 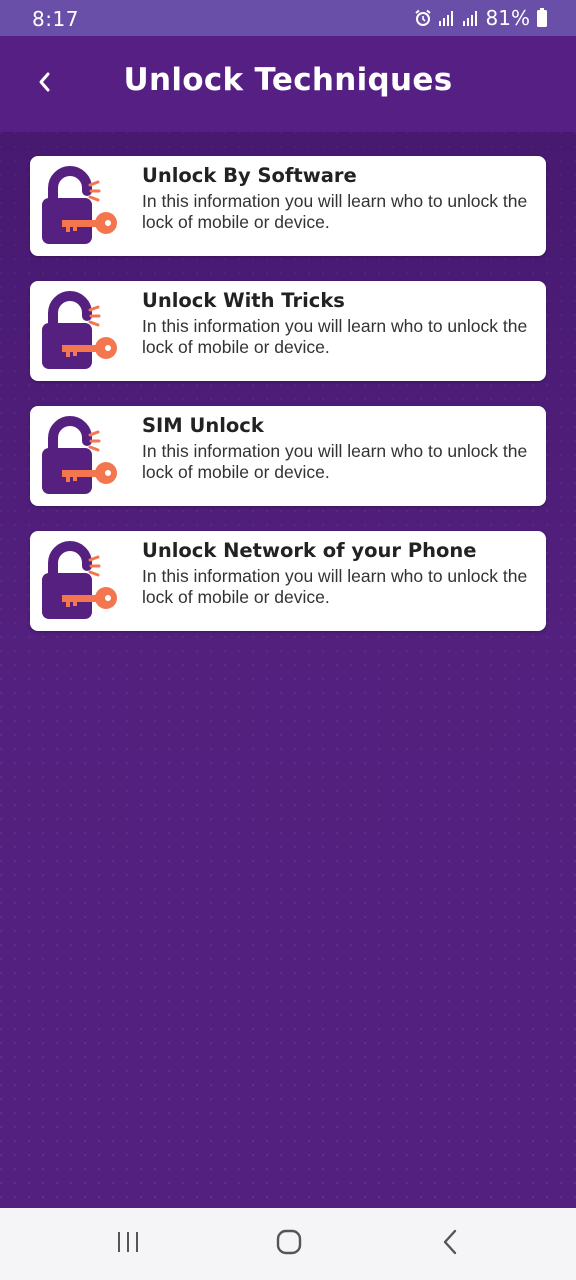 What do you see at coordinates (55, 19) in the screenshot?
I see `status-time: 8:17` at bounding box center [55, 19].